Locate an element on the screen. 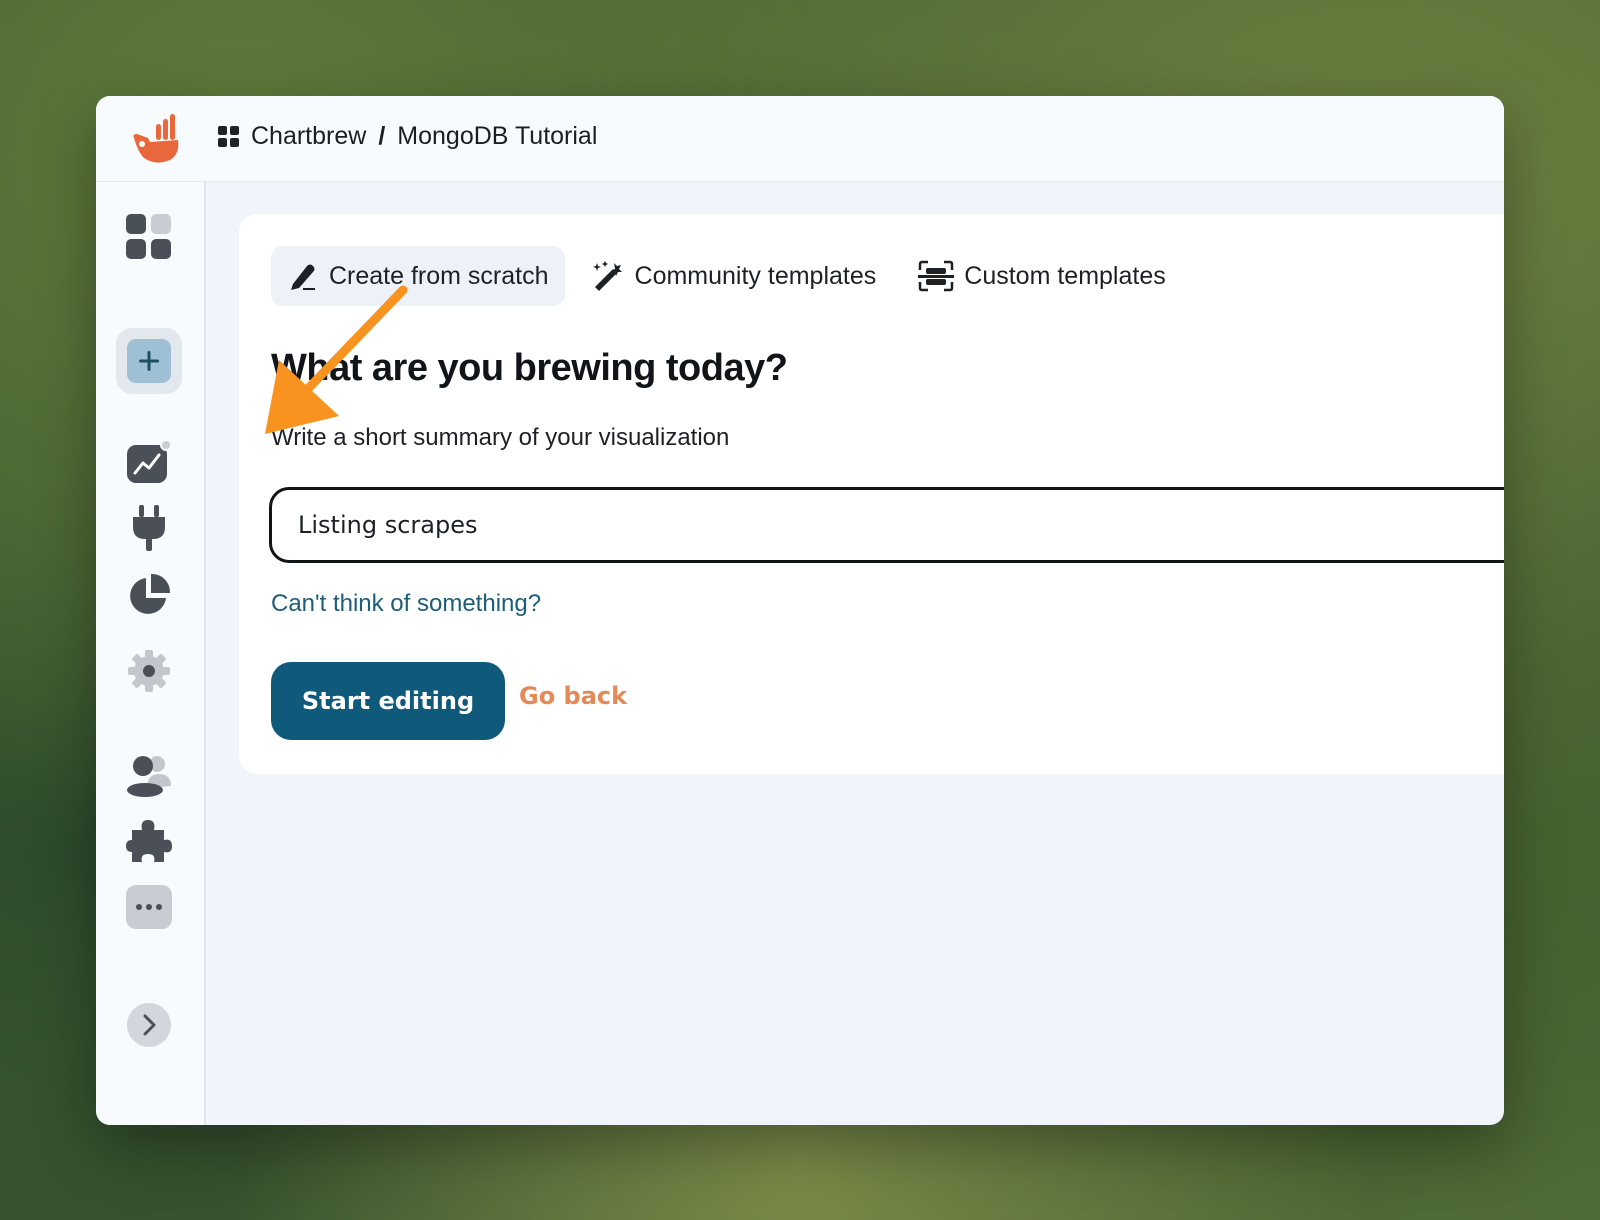 The height and width of the screenshot is (1220, 1600). sidebar is located at coordinates (151, 653).